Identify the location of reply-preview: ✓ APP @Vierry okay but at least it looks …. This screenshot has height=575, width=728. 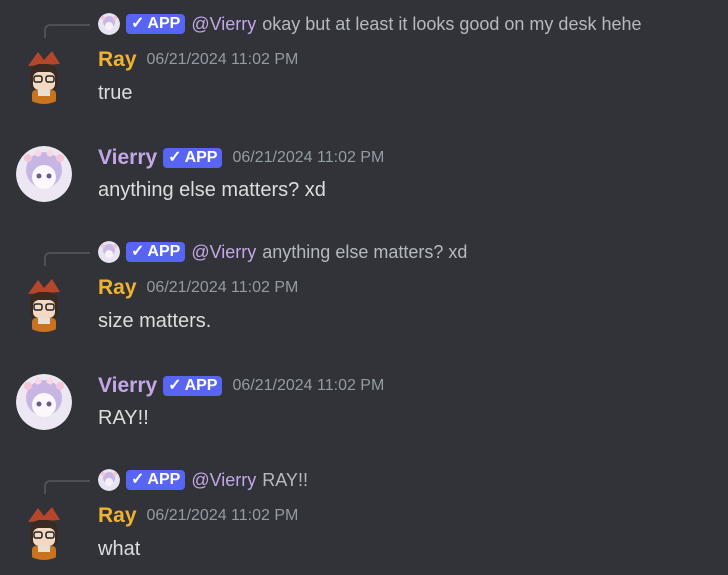
(370, 24).